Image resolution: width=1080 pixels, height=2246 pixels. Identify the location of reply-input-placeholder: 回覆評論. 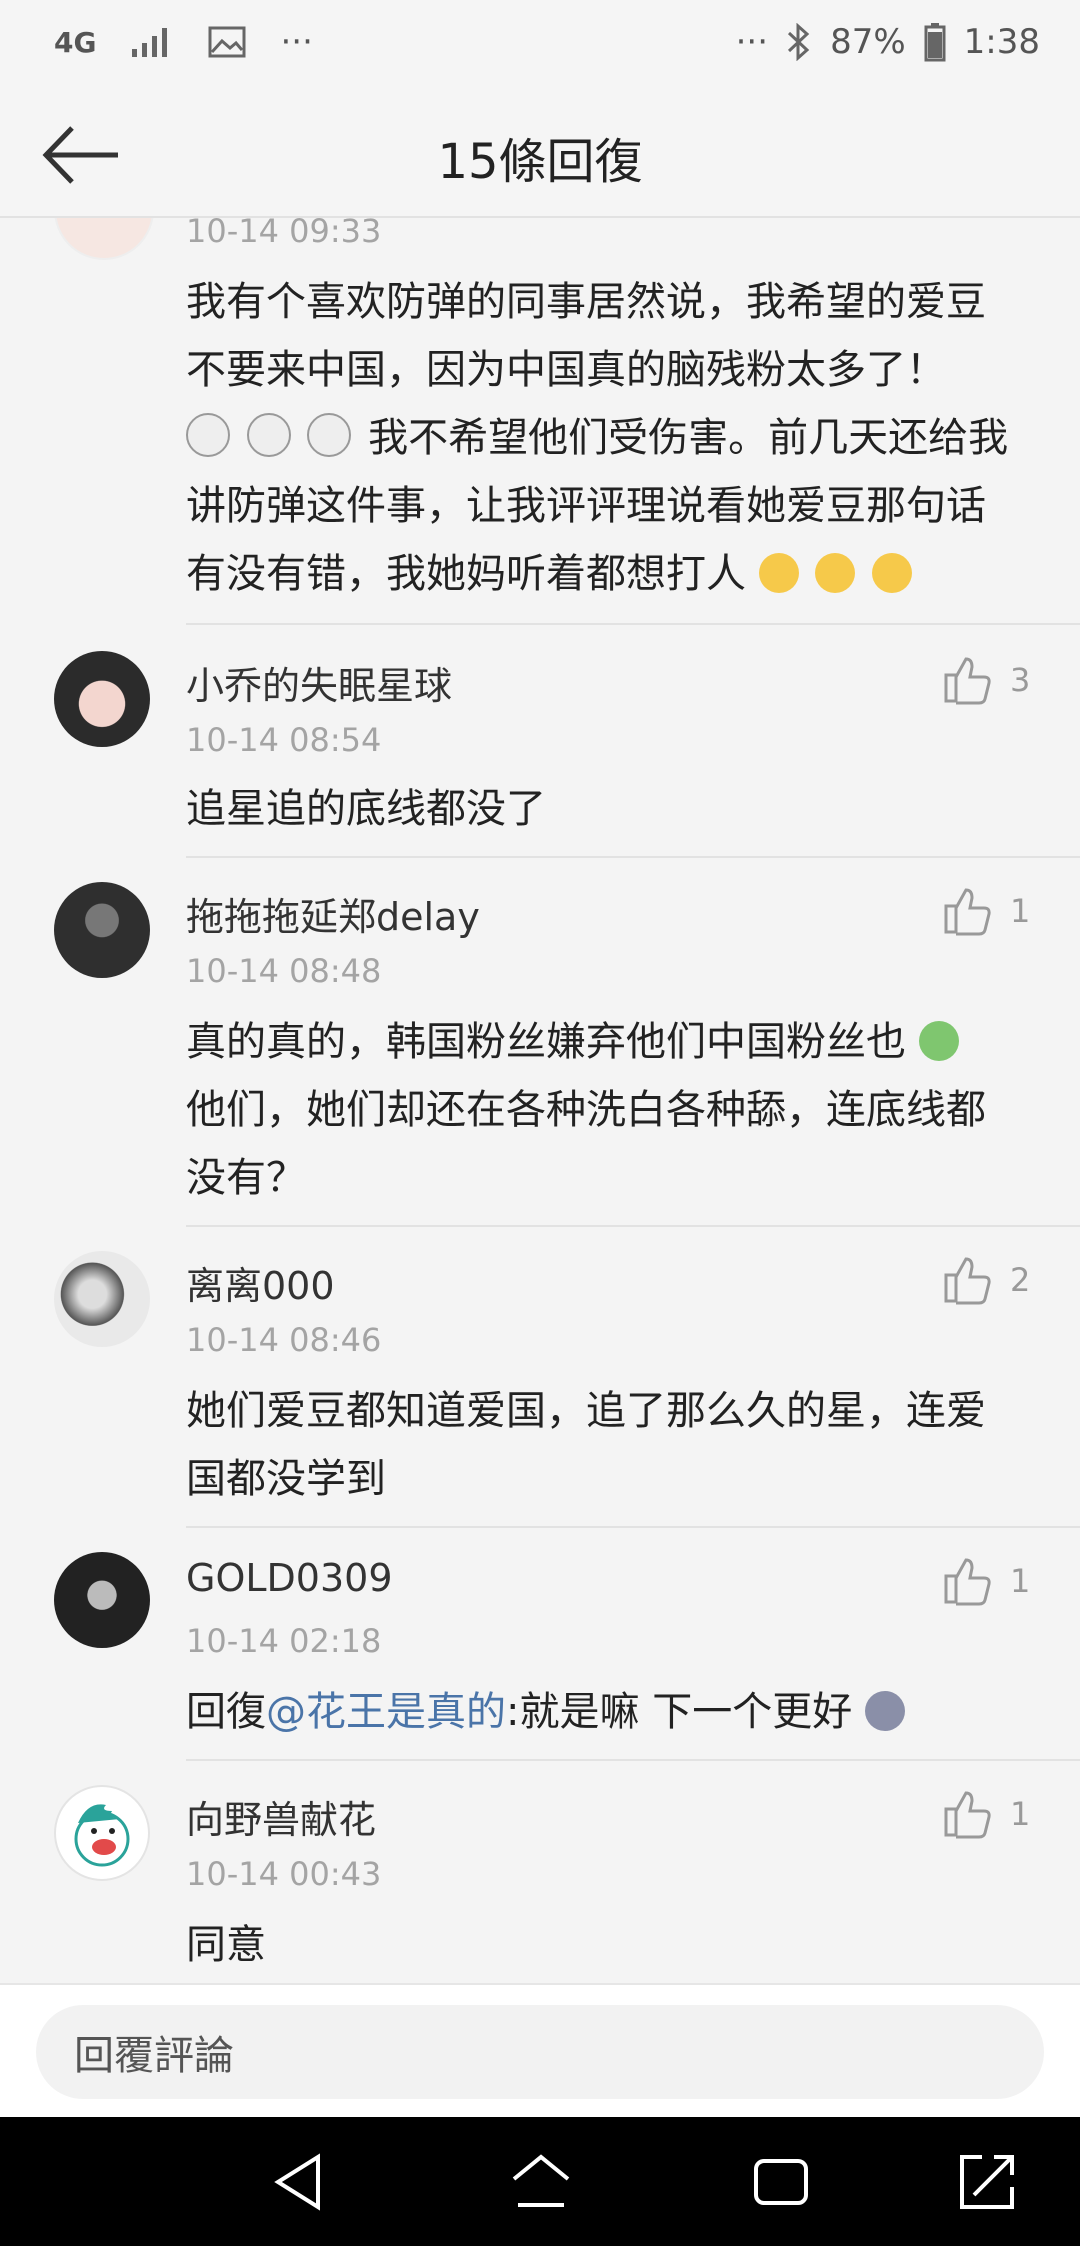
(154, 2056).